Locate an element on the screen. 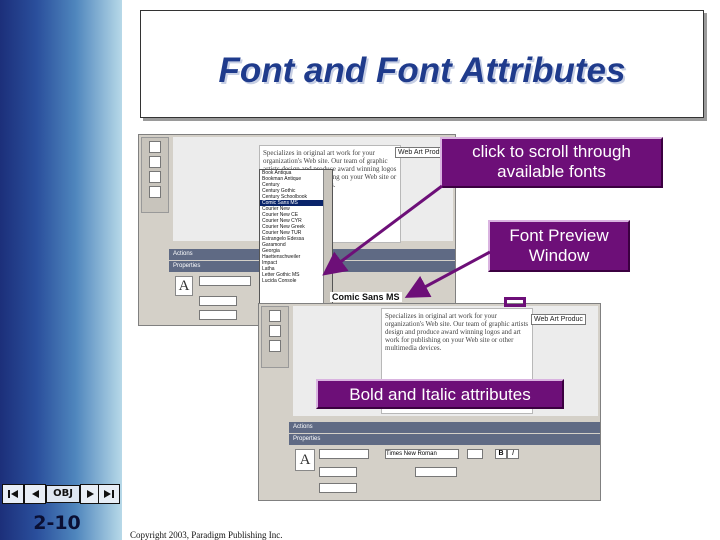  callout-scroll-fonts: click to scroll through available fonts is located at coordinates (551, 162).